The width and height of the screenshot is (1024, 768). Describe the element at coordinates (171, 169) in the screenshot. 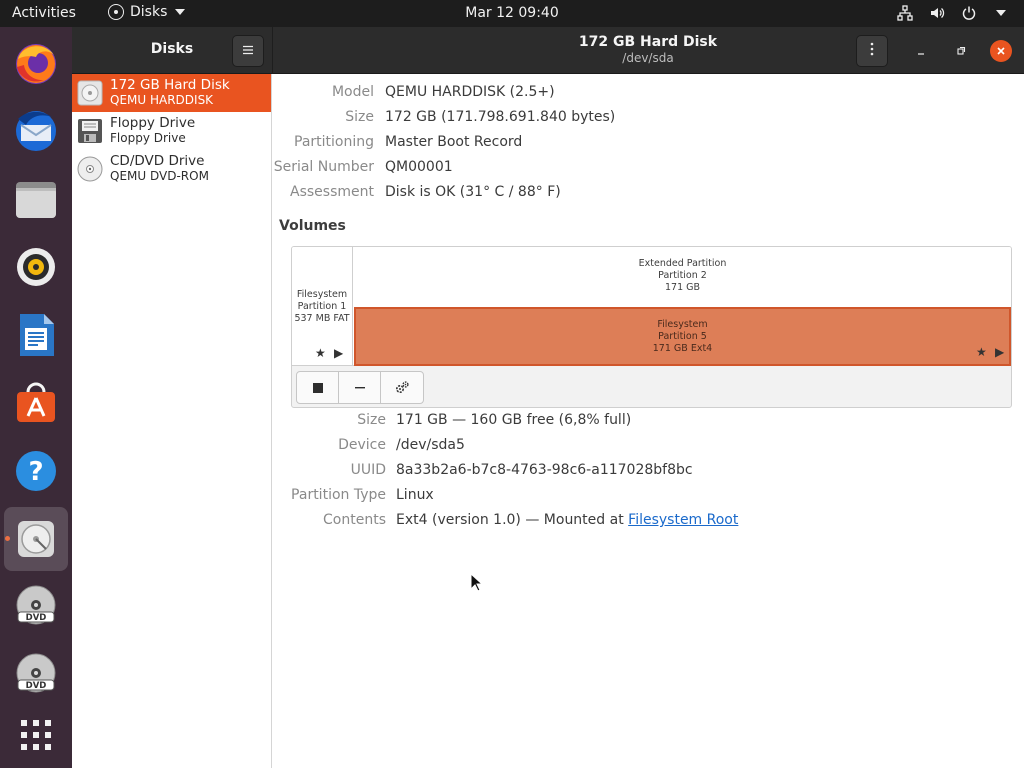

I see `drive-item-cd-dvd: CD/DVD Drive QEMU DVD-ROM` at that location.